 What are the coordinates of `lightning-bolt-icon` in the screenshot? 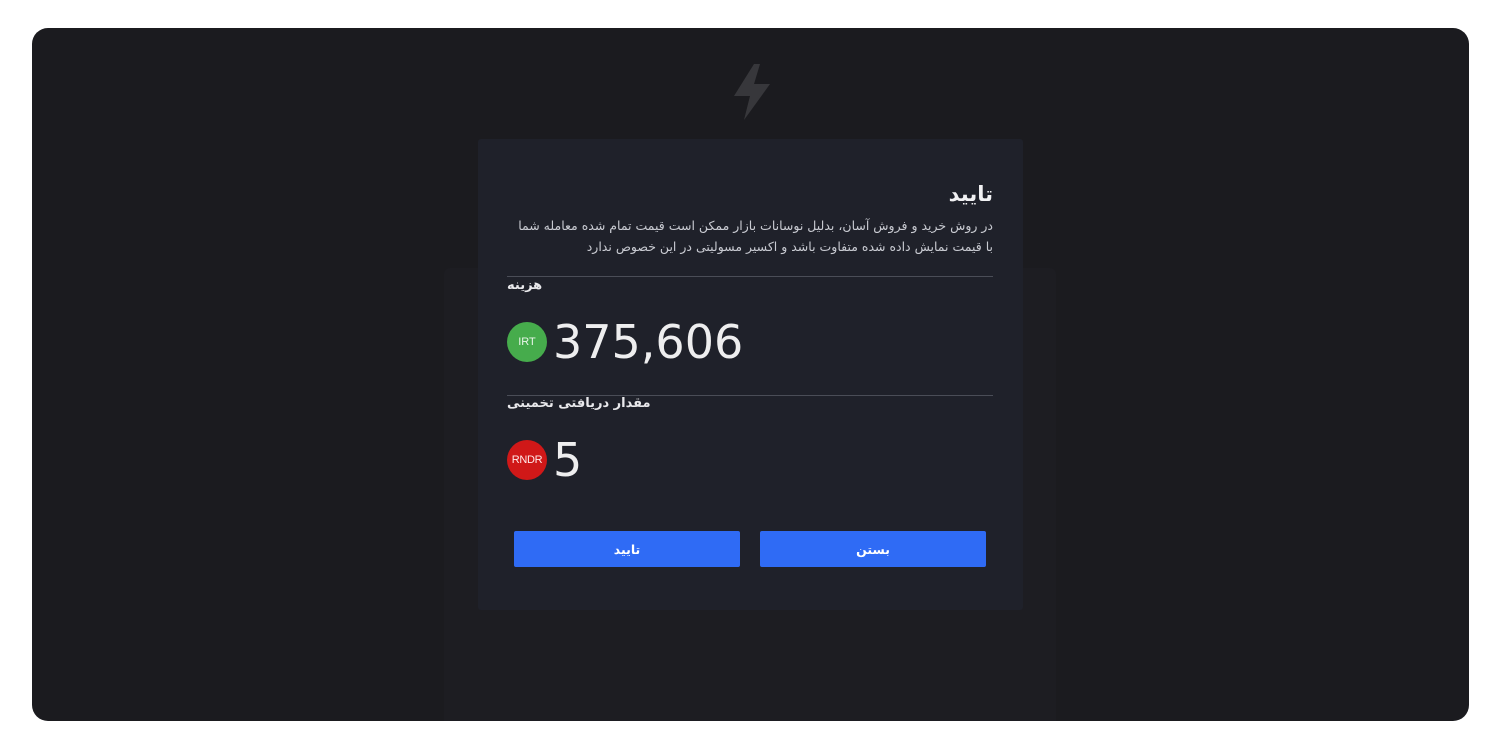 It's located at (752, 92).